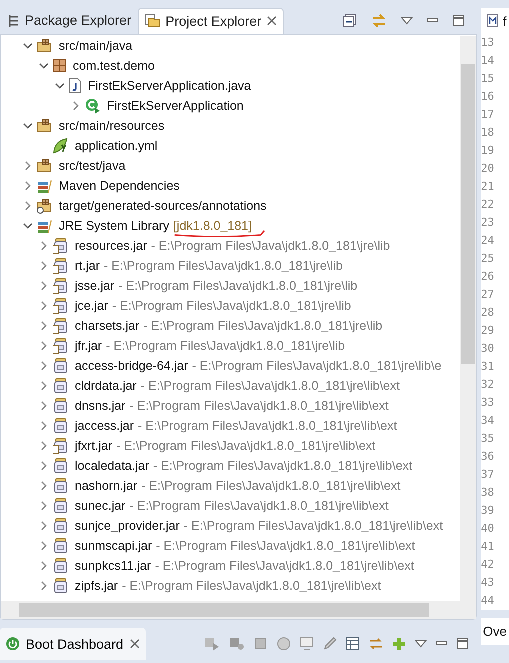 Image resolution: width=509 pixels, height=663 pixels. Describe the element at coordinates (170, 85) in the screenshot. I see `tree-item: FirstEkServerApplication.java` at that location.